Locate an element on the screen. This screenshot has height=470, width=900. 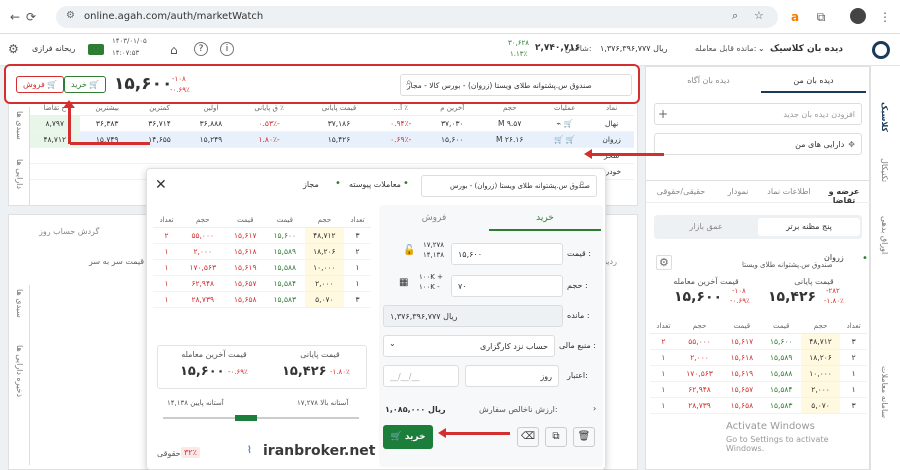
dob-row: ۱ ۱۰,۰۰۰ ۱۵,۵۸۸ ۱۵,۶۱۹ ۱۷۰,۵۶۳ ۱ is located at coordinates (262, 267).